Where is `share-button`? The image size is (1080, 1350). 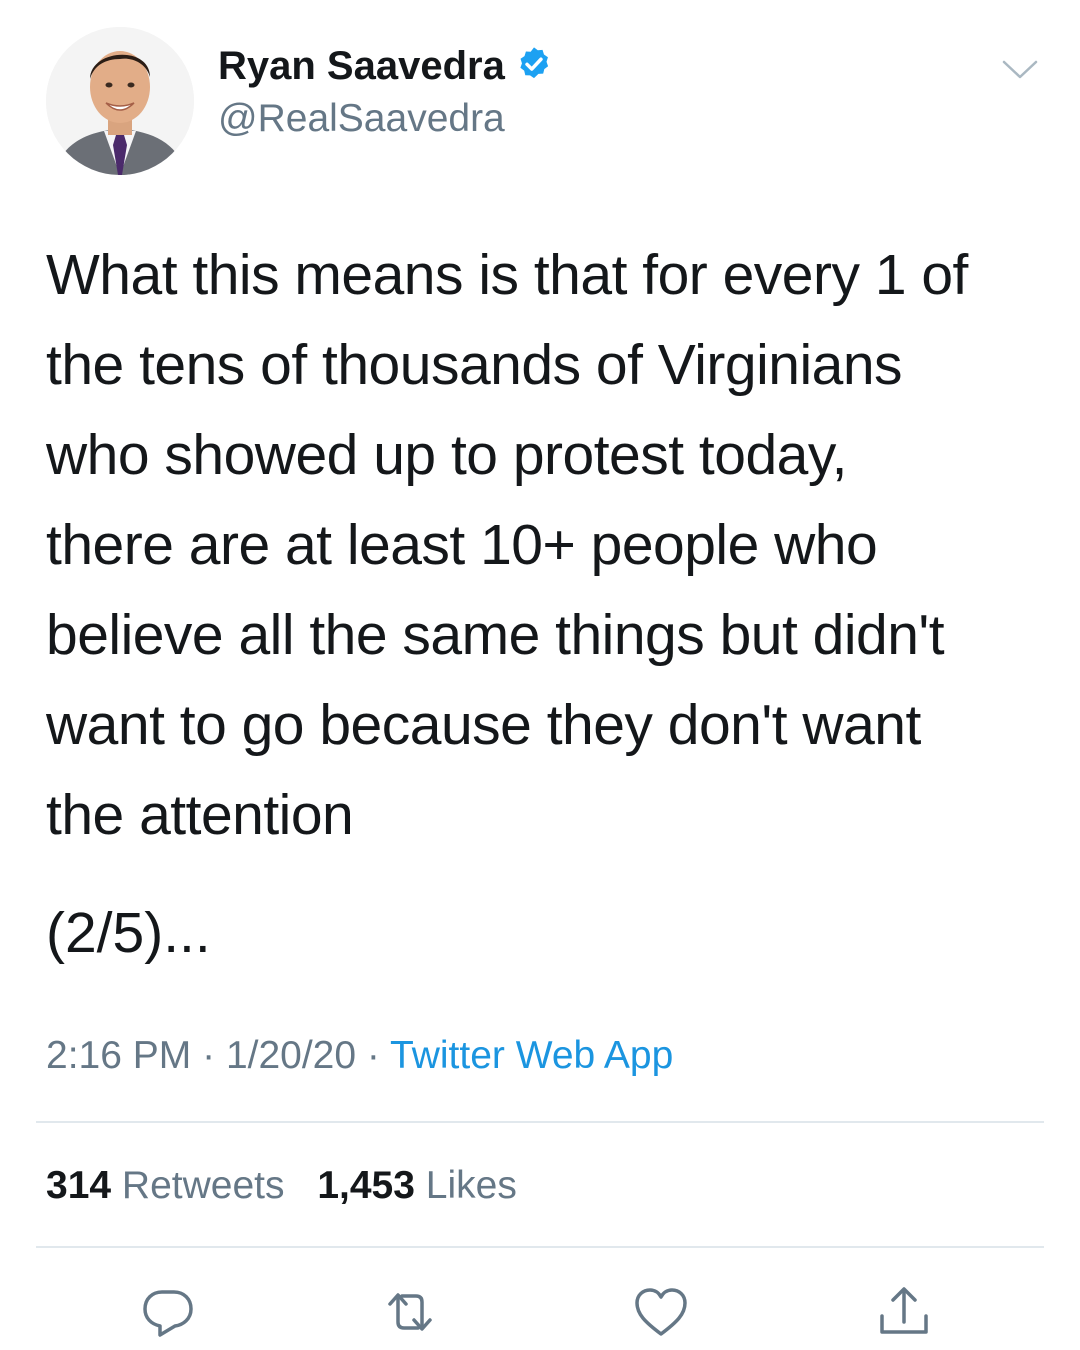
share-button is located at coordinates (904, 1312).